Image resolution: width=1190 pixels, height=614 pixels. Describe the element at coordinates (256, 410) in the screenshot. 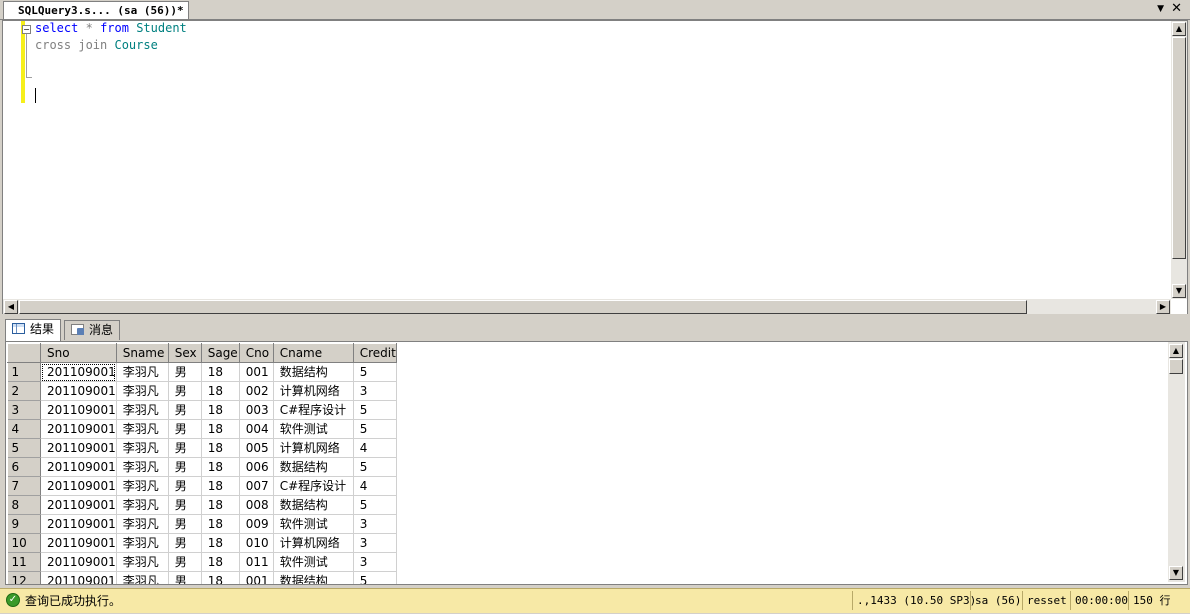

I see `grid-cell: 003` at that location.